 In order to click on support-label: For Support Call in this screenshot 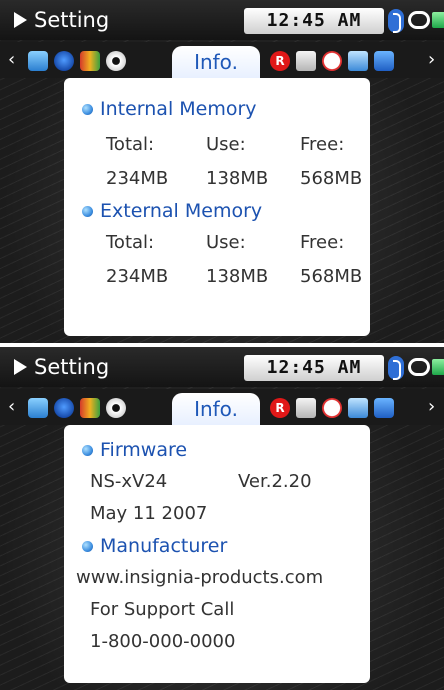, I will do `click(162, 609)`.